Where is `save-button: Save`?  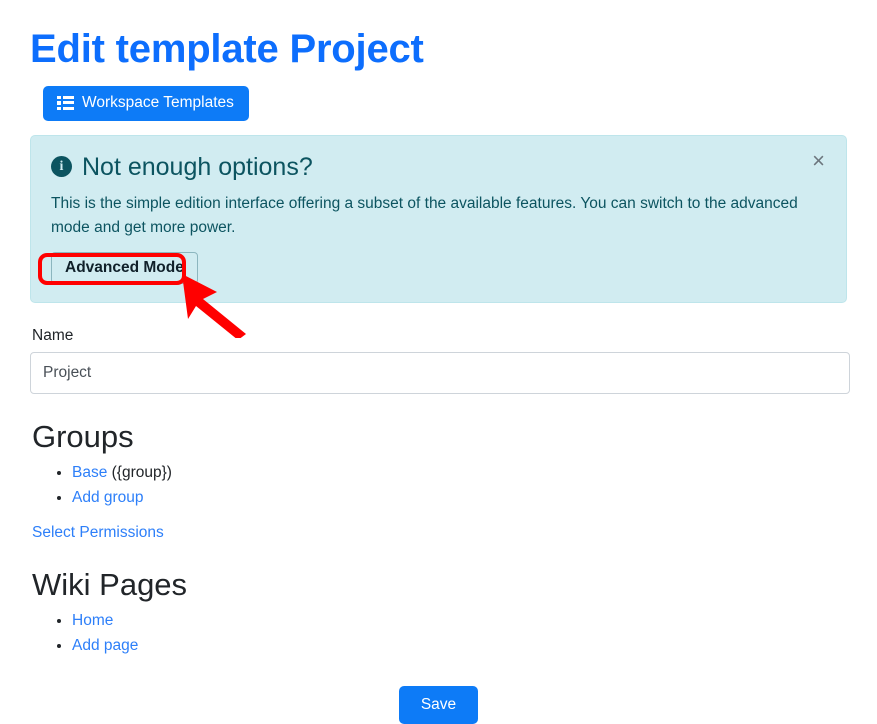
save-button: Save is located at coordinates (438, 704).